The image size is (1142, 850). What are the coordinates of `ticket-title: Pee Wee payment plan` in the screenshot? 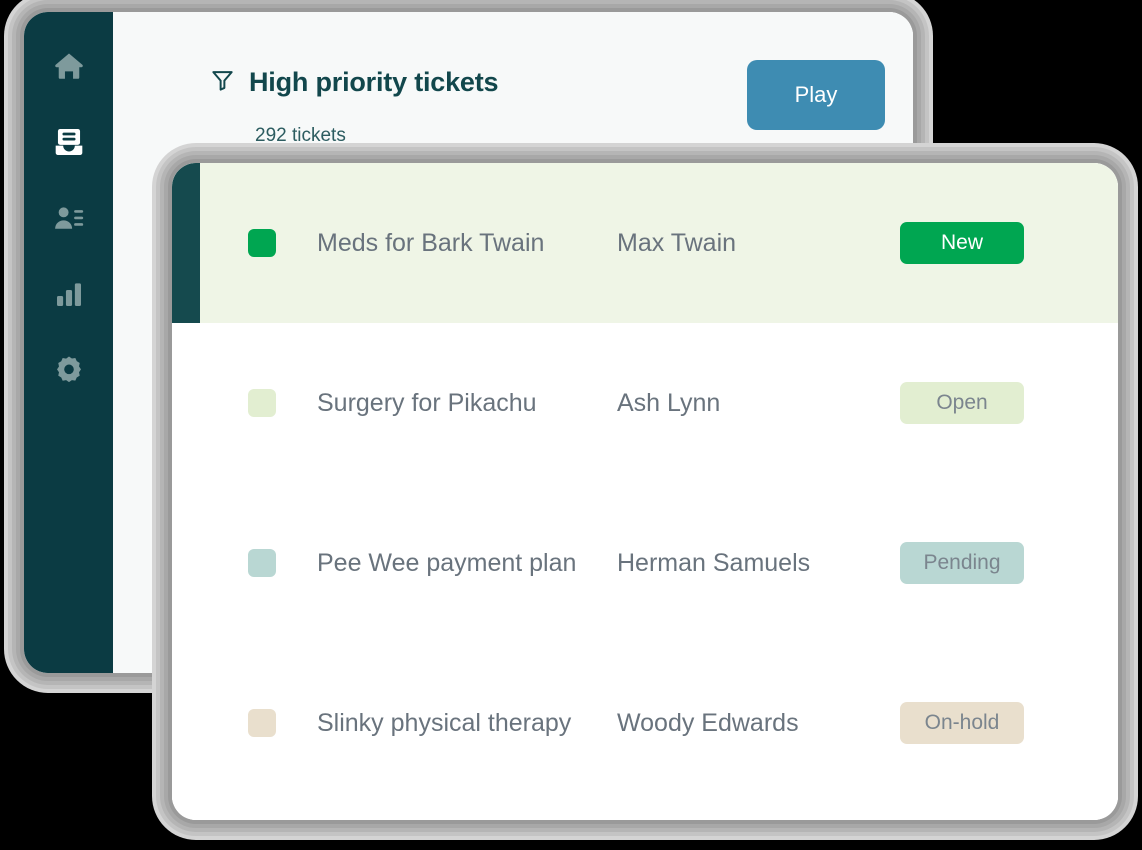 It's located at (447, 562).